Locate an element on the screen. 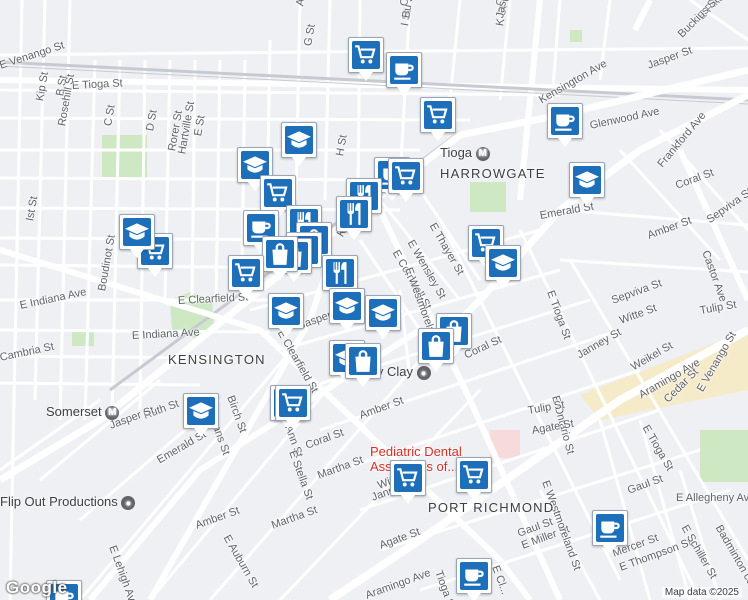 The width and height of the screenshot is (748, 600). transit-station: Somerset M is located at coordinates (83, 412).